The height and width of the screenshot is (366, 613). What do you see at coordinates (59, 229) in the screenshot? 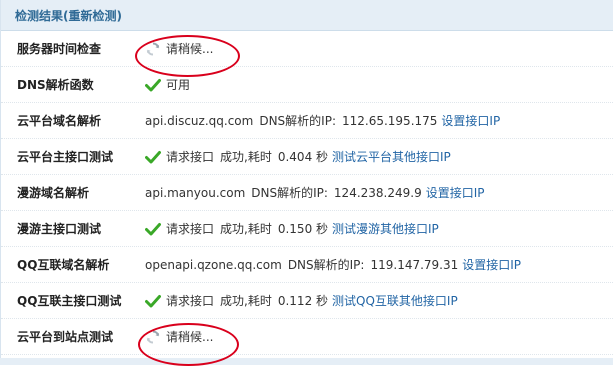
I see `row-label: 漫游主接口测试` at bounding box center [59, 229].